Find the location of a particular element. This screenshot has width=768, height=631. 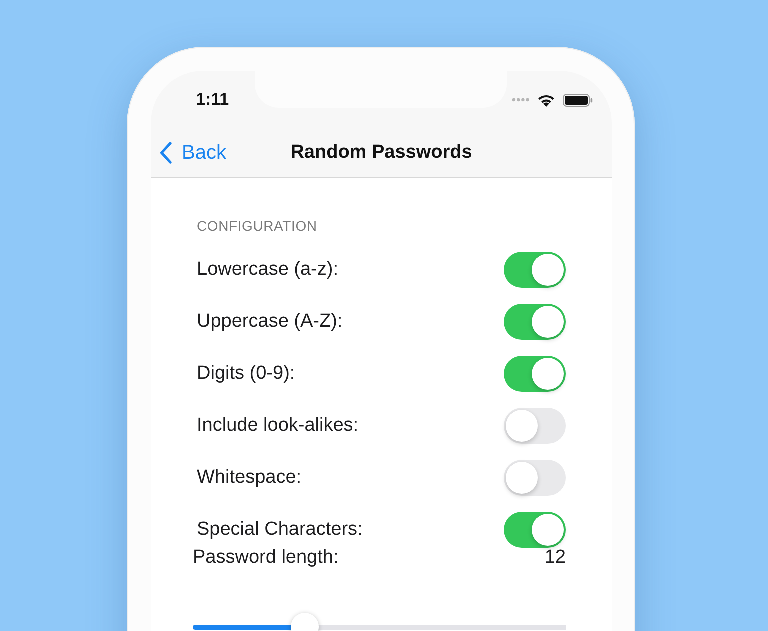

option-label: Uppercase (A-Z): is located at coordinates (270, 322).